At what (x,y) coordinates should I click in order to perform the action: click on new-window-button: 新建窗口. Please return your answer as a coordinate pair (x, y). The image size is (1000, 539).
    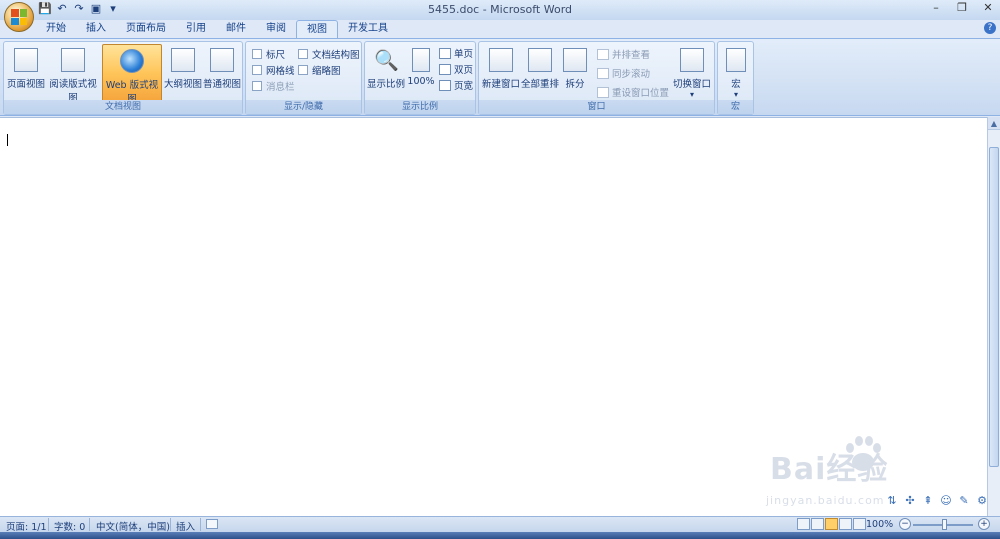
    Looking at the image, I should click on (501, 72).